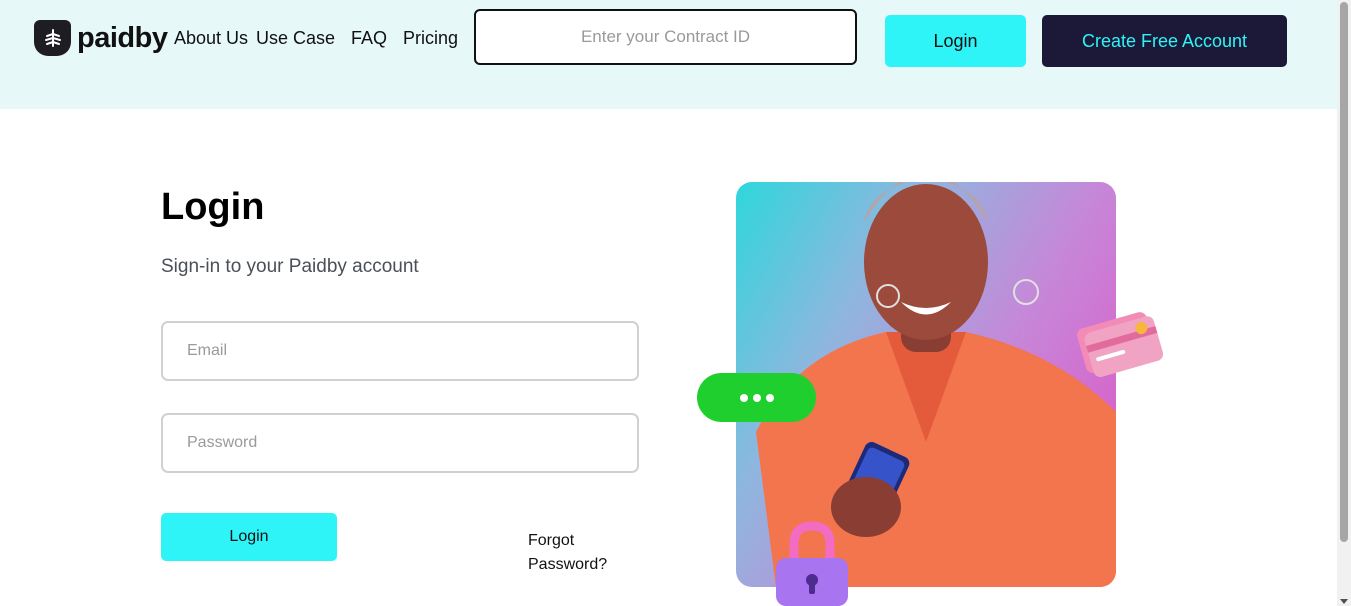 This screenshot has height=606, width=1351. I want to click on login-subtitle: Sign-in to your Paidby account, so click(290, 266).